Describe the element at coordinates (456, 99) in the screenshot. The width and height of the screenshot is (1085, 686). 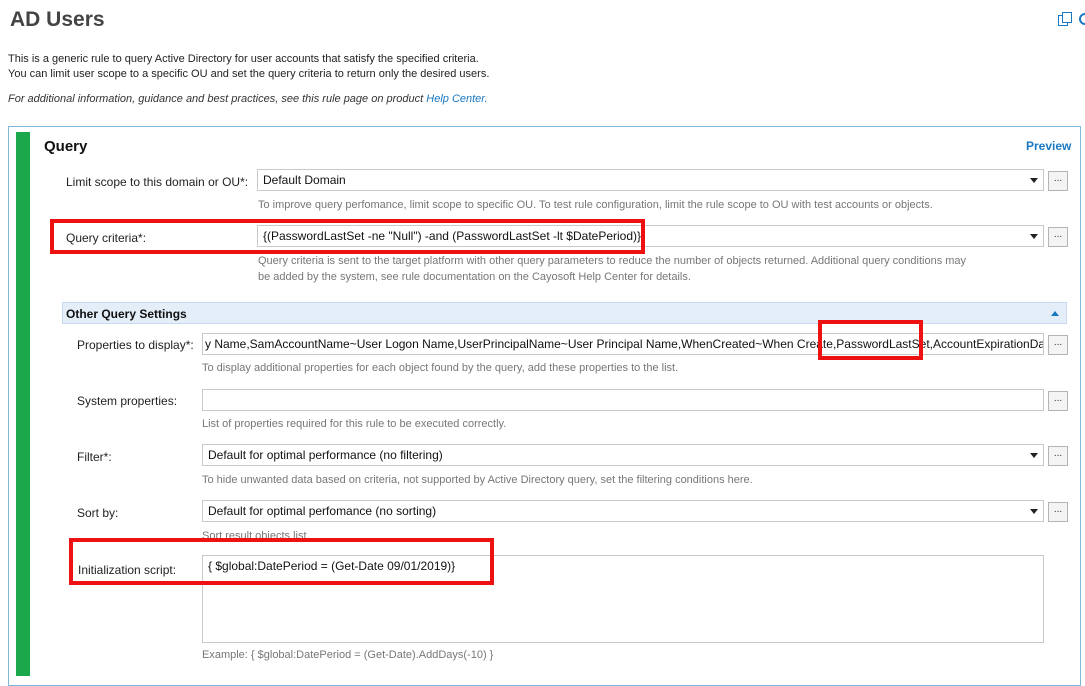
I see `help-center-link: Help Center.` at that location.